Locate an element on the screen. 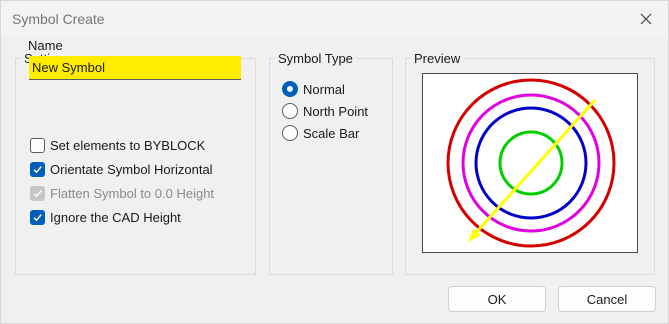 The image size is (669, 324). close-button is located at coordinates (646, 19).